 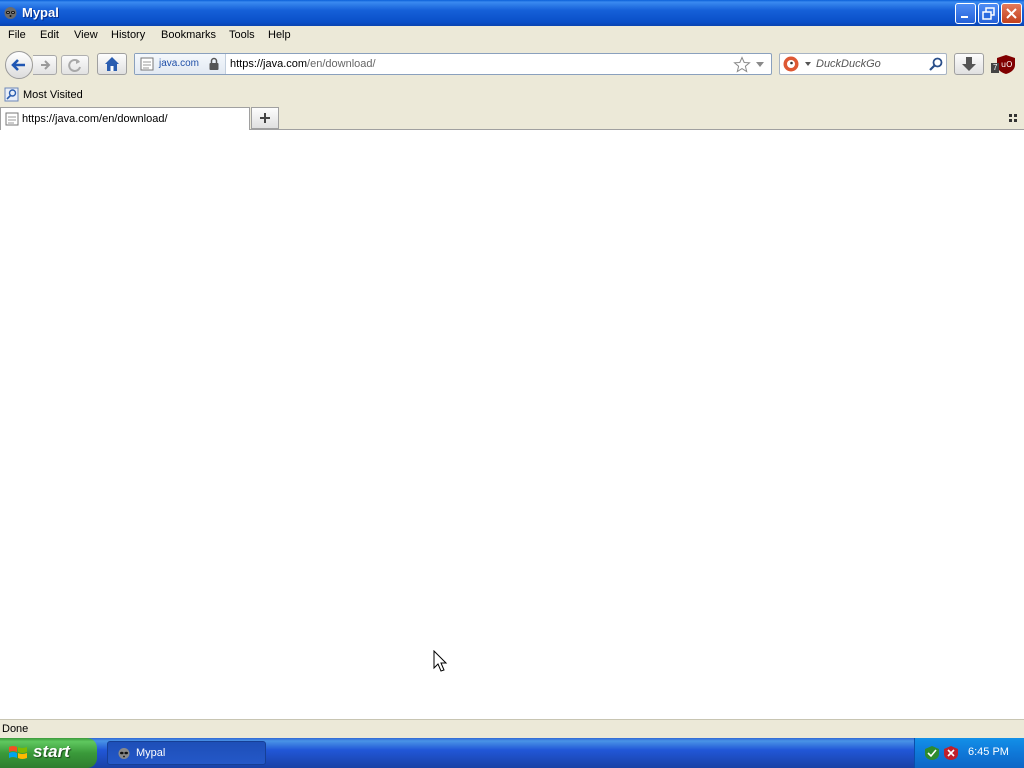 I want to click on raccoon-icon, so click(x=124, y=753).